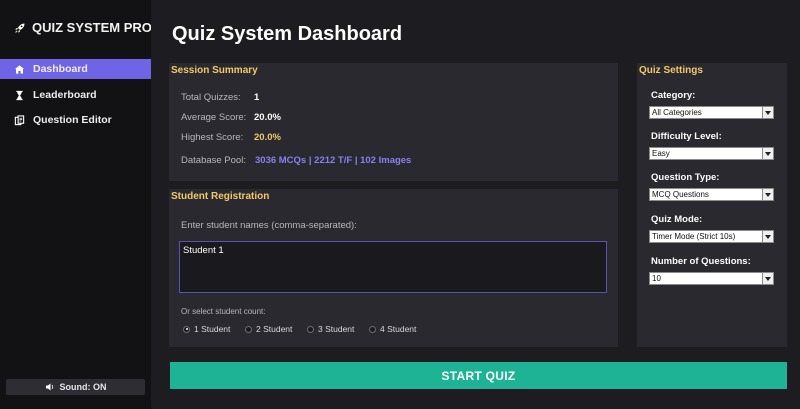 This screenshot has height=409, width=800. What do you see at coordinates (83, 387) in the screenshot?
I see `sound-label: Sound: ON` at bounding box center [83, 387].